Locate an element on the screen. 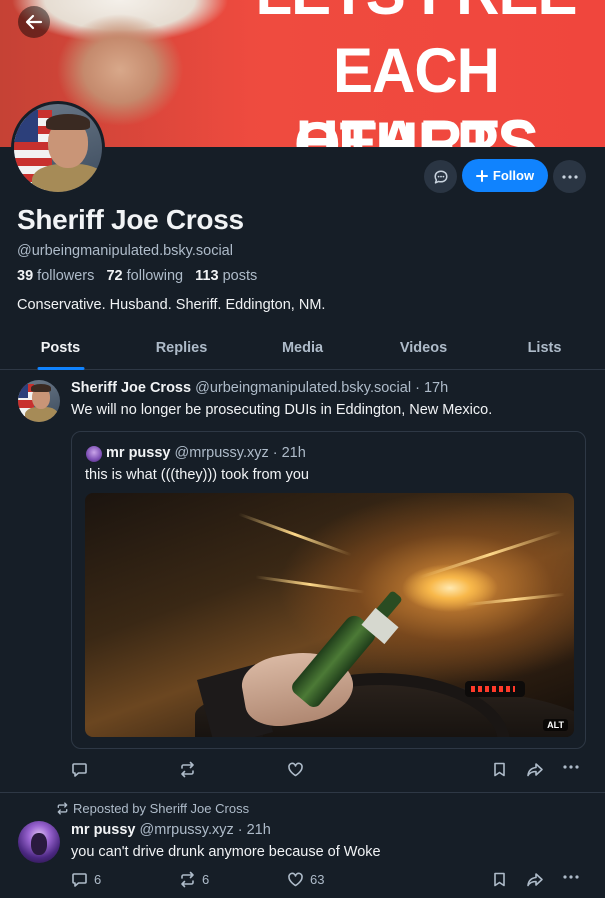 This screenshot has width=605, height=898. profile-tabs: Posts Replies Media Videos Lists is located at coordinates (302, 351).